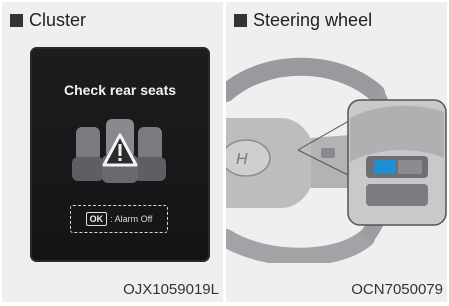 This screenshot has height=306, width=449. What do you see at coordinates (58, 20) in the screenshot?
I see `cluster-header-label: Cluster` at bounding box center [58, 20].